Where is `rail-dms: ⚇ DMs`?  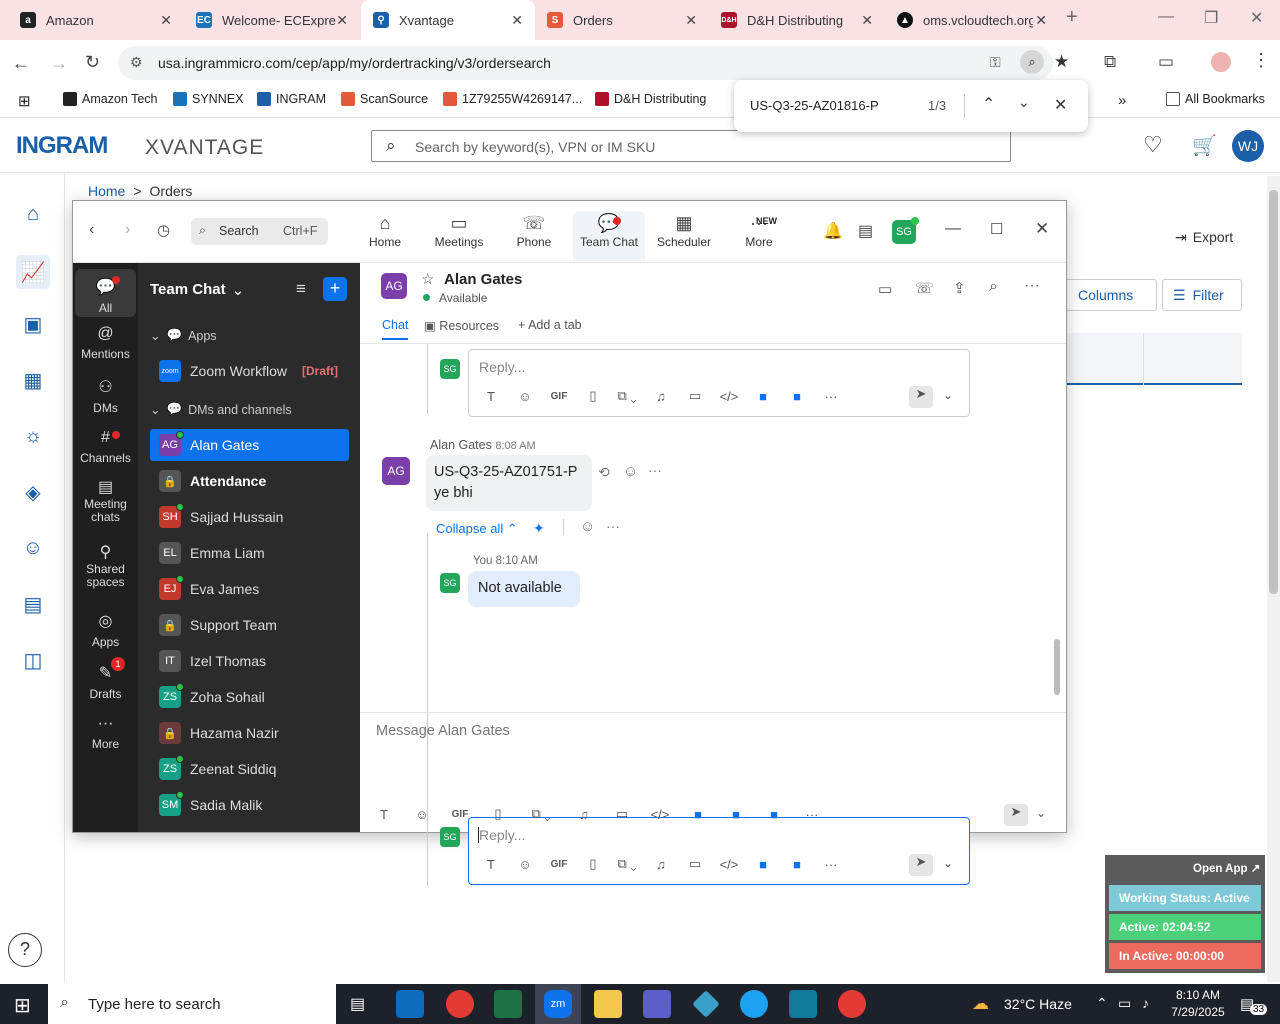
rail-dms: ⚇ DMs is located at coordinates (105, 396).